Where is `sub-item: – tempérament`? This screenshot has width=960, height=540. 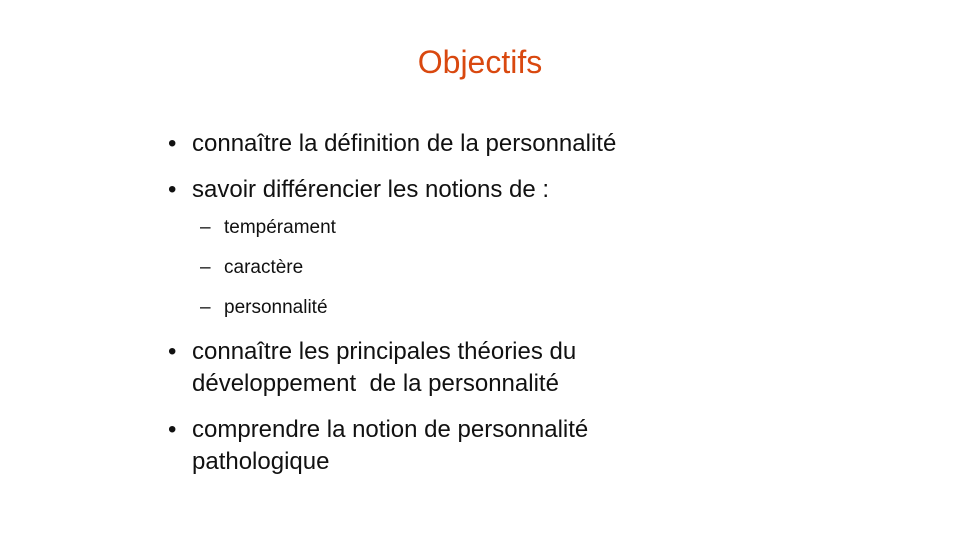 sub-item: – tempérament is located at coordinates (480, 228).